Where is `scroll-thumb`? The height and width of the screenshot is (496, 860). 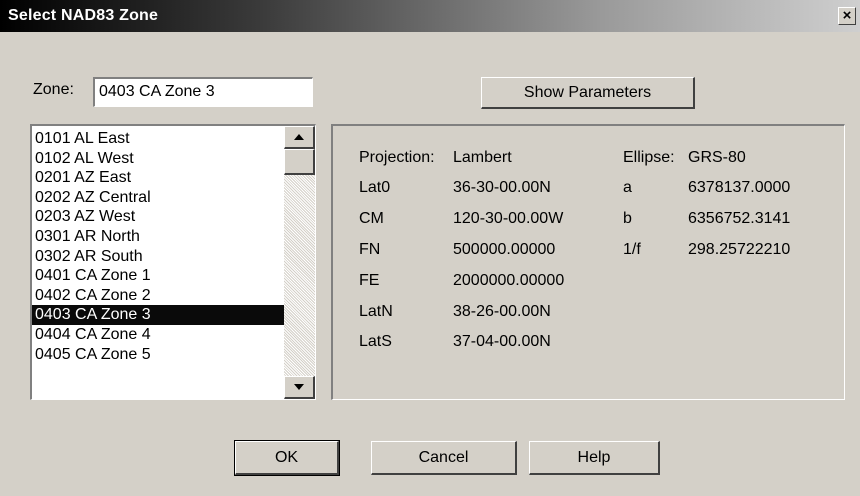 scroll-thumb is located at coordinates (299, 162).